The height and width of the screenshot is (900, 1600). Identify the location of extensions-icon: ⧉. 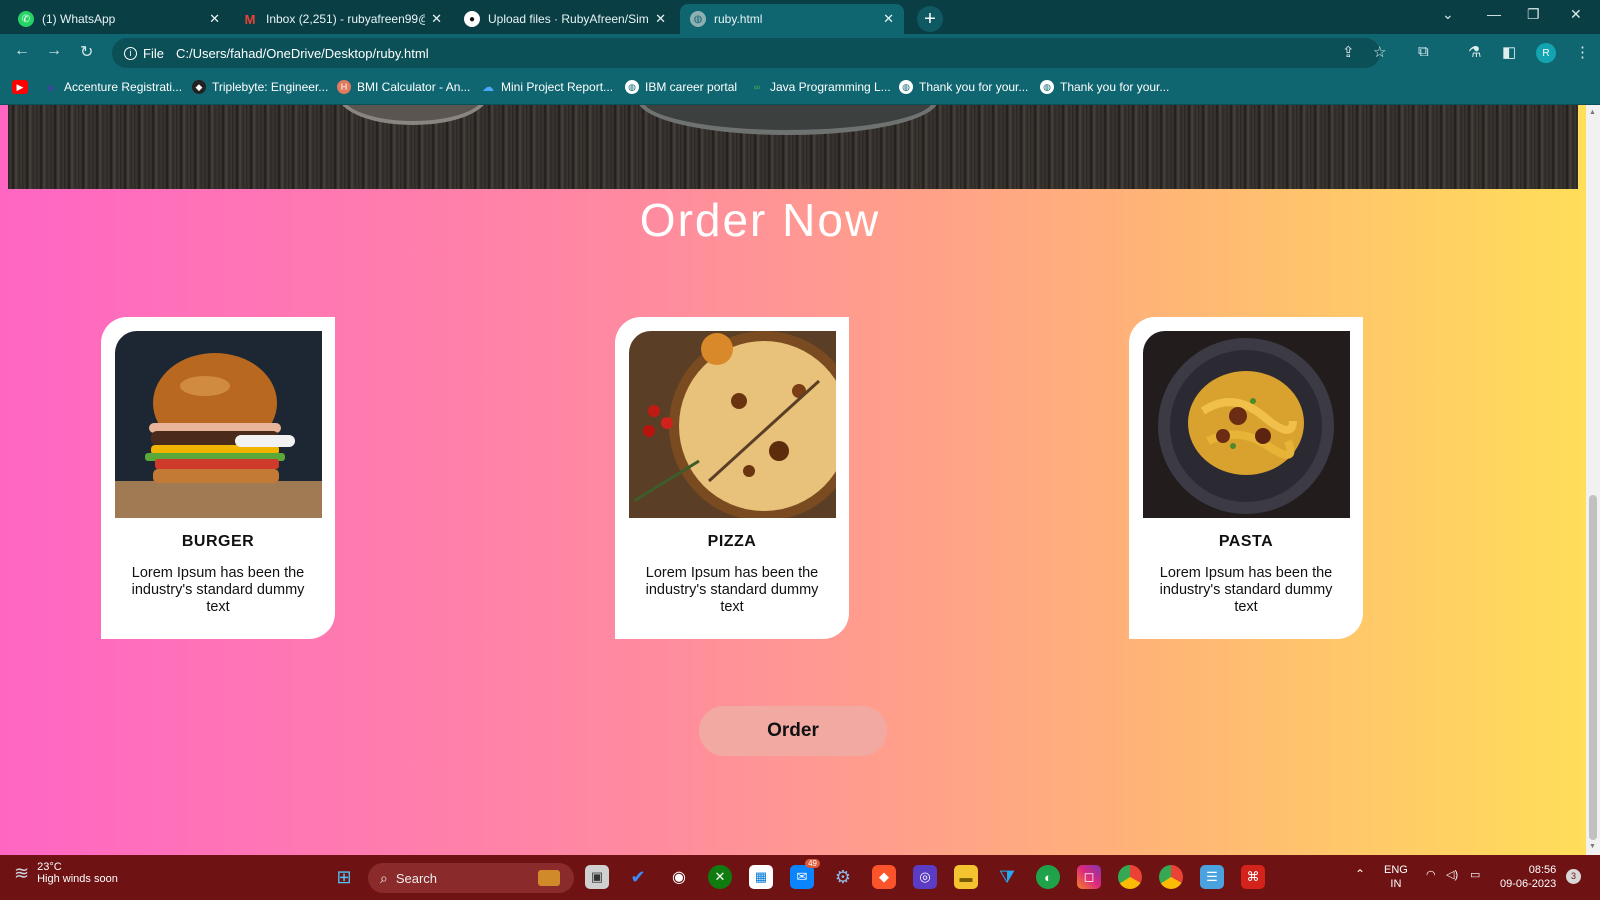
(1423, 51).